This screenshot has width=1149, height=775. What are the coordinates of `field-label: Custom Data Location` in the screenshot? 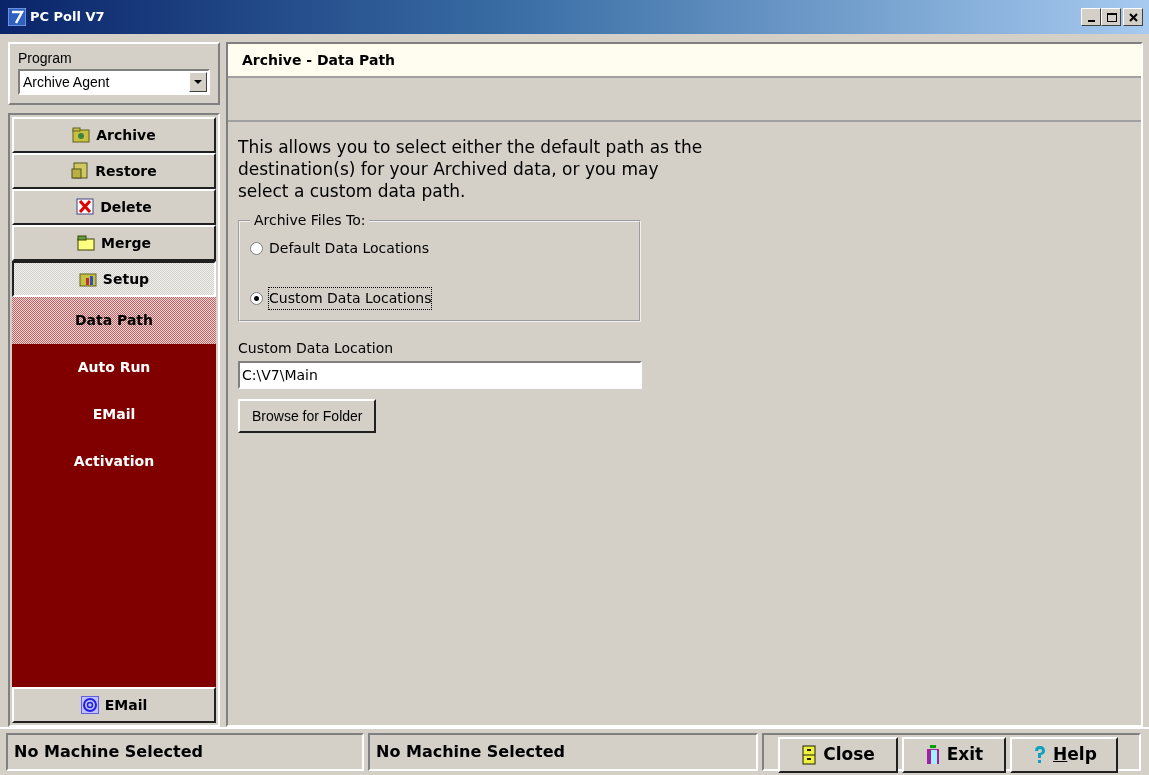 It's located at (316, 348).